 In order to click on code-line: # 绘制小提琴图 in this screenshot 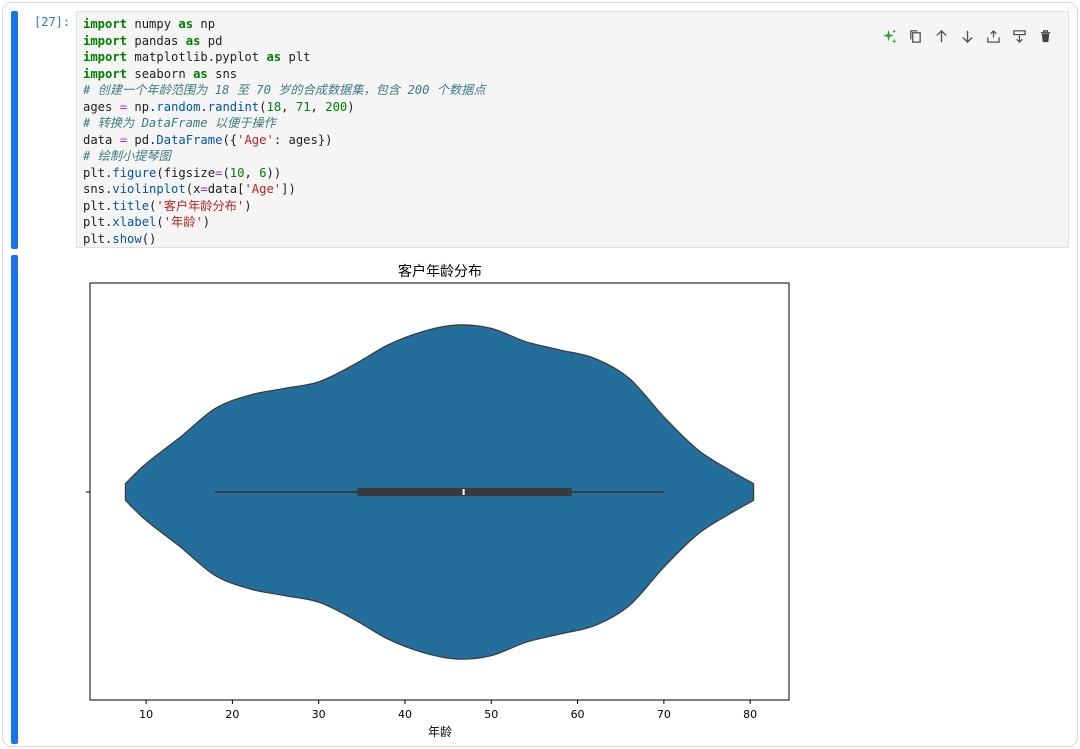, I will do `click(127, 156)`.